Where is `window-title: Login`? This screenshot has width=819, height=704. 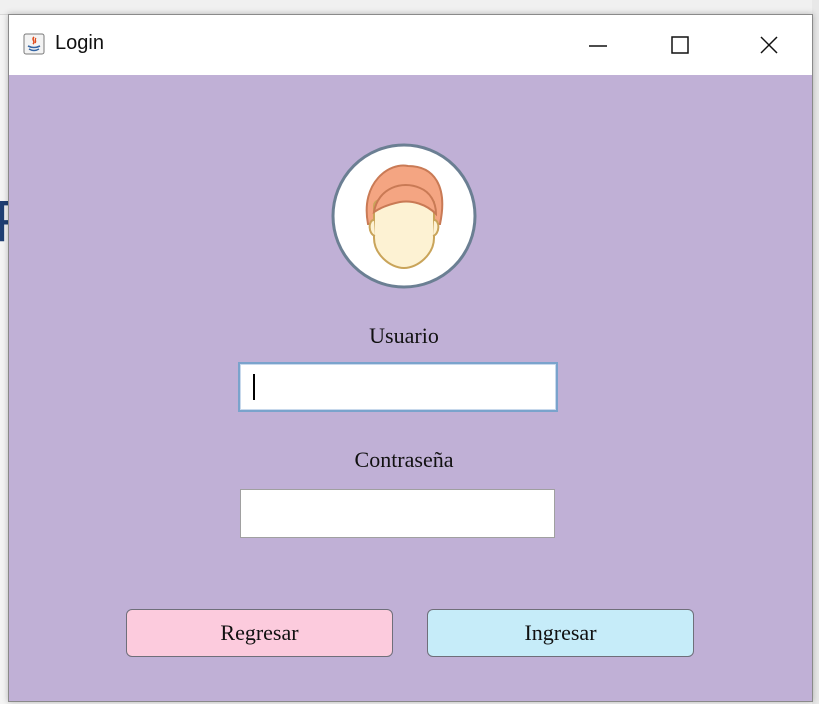 window-title: Login is located at coordinates (79, 43).